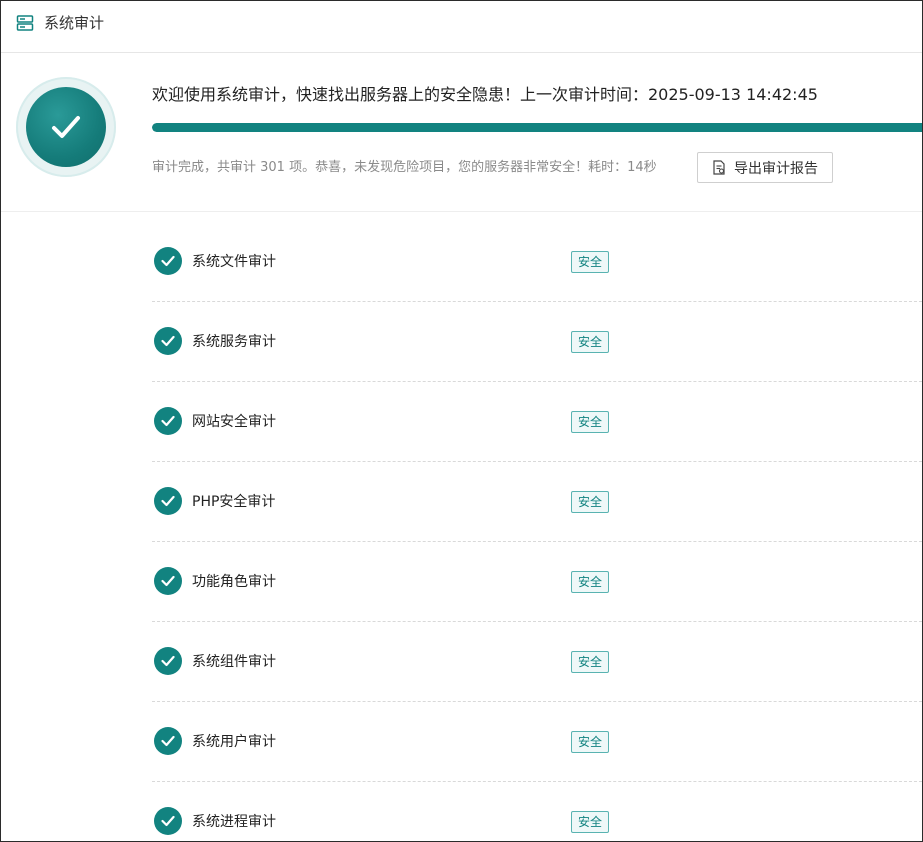 The width and height of the screenshot is (923, 842). What do you see at coordinates (537, 662) in the screenshot?
I see `audit-row: 系统组件审计 安全` at bounding box center [537, 662].